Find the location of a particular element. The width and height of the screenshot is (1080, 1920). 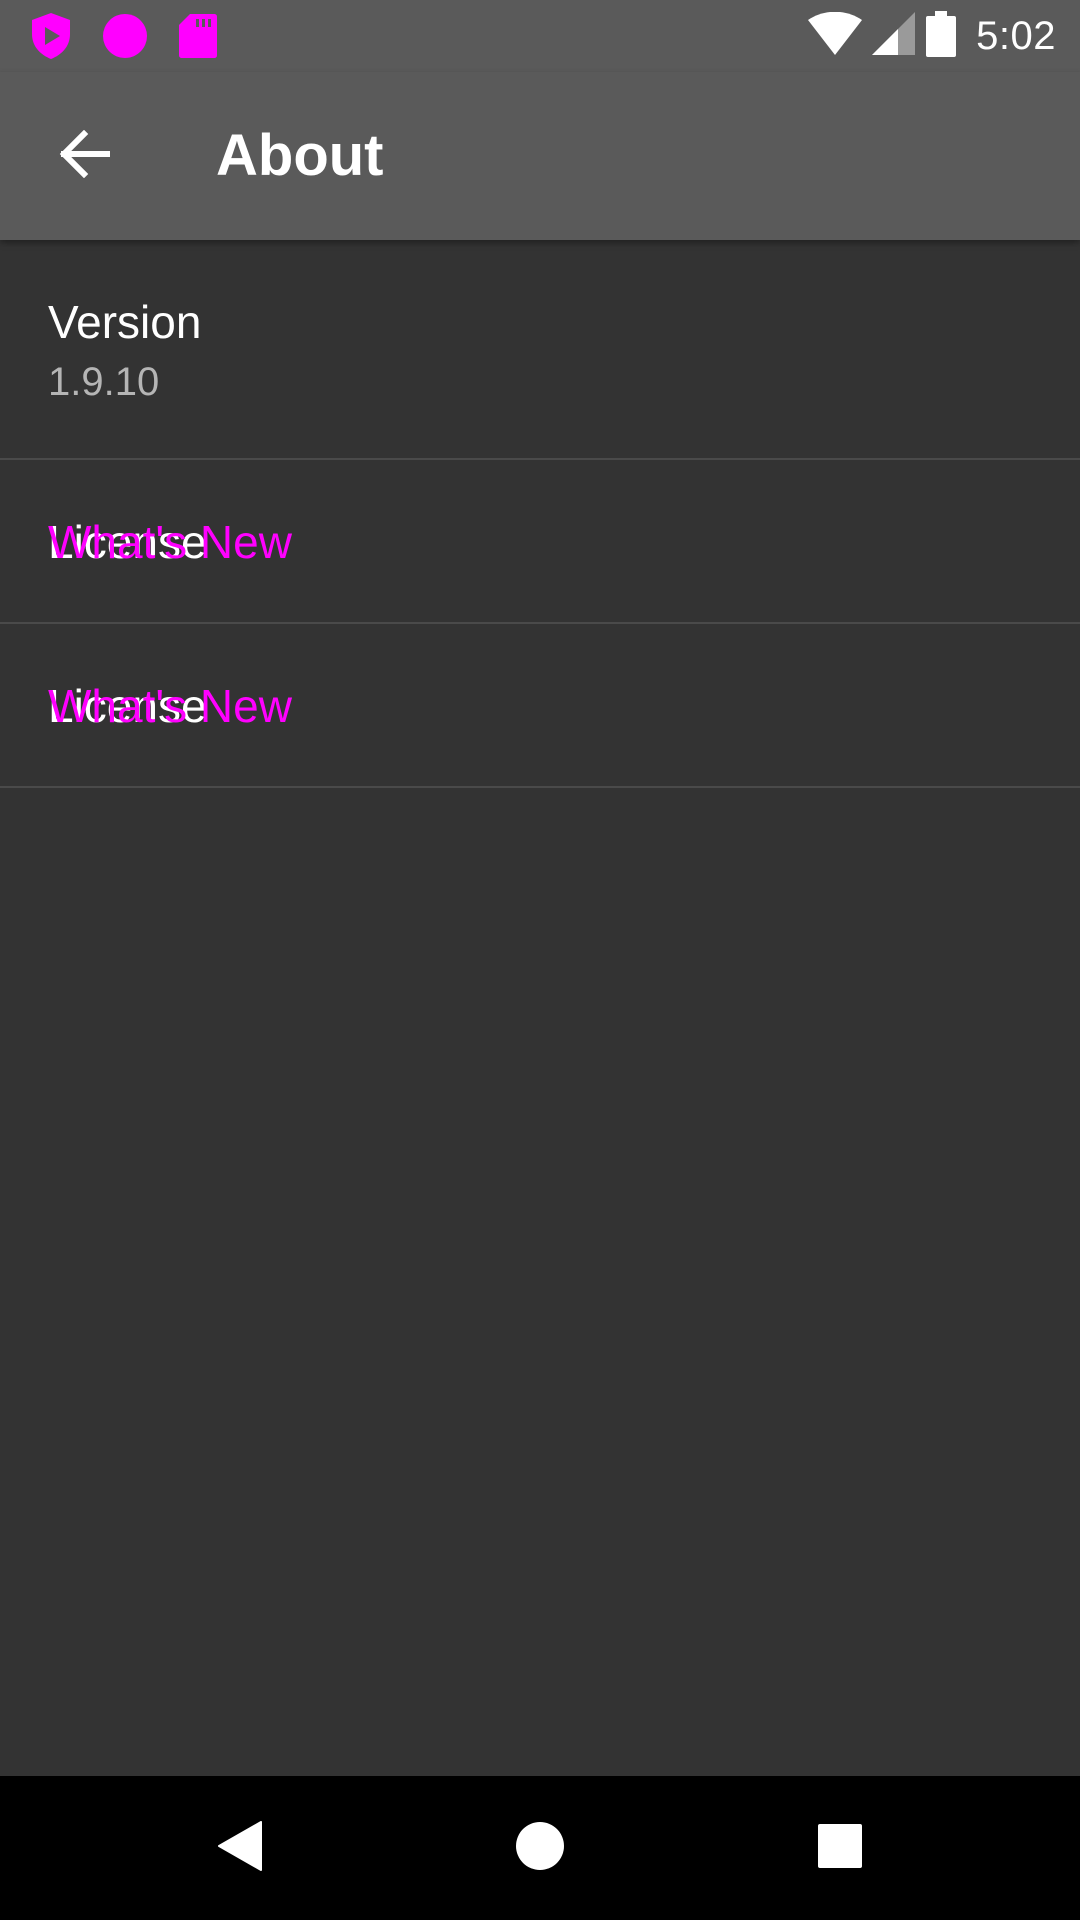

navigation-bar is located at coordinates (540, 1848).